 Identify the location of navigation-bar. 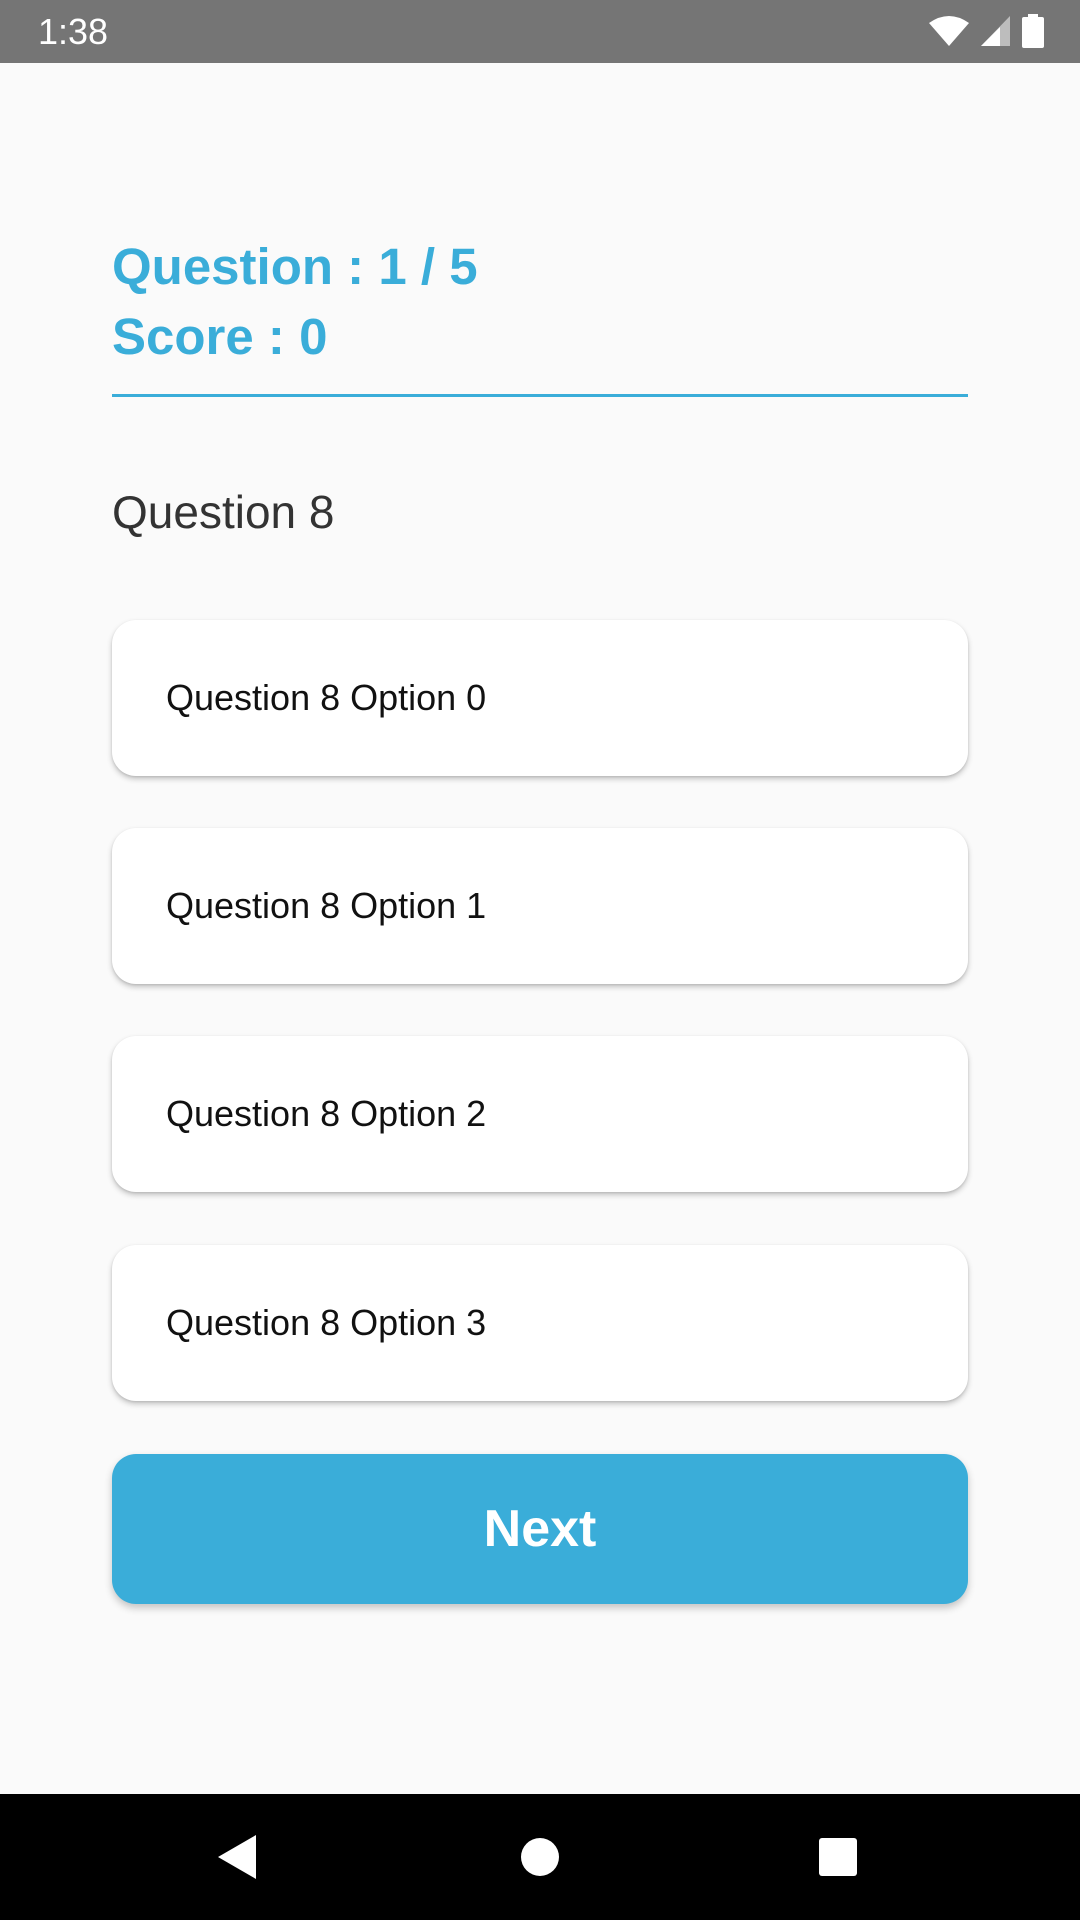
(540, 1857).